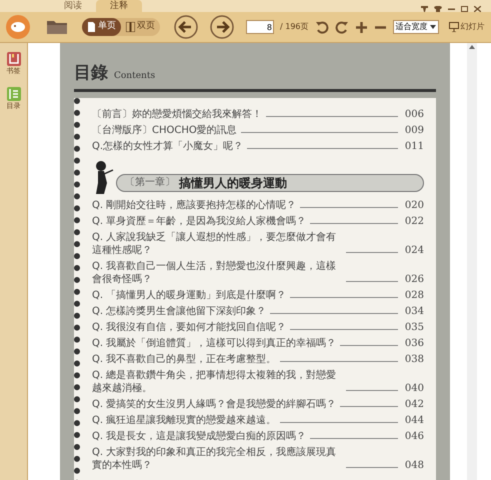  I want to click on maximize-icon, so click(464, 9).